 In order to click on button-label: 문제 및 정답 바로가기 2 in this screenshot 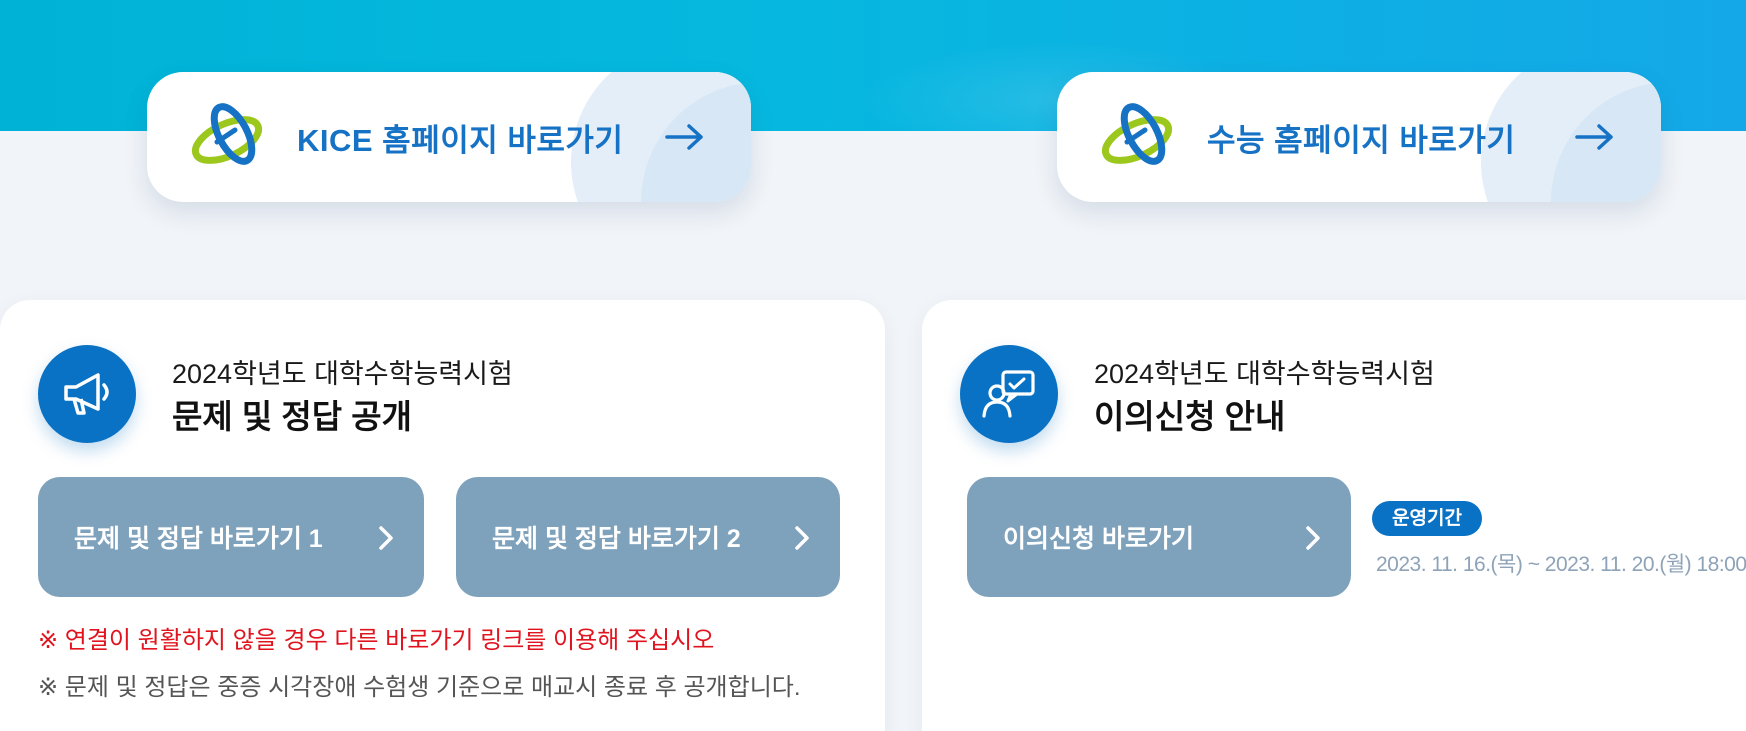, I will do `click(616, 539)`.